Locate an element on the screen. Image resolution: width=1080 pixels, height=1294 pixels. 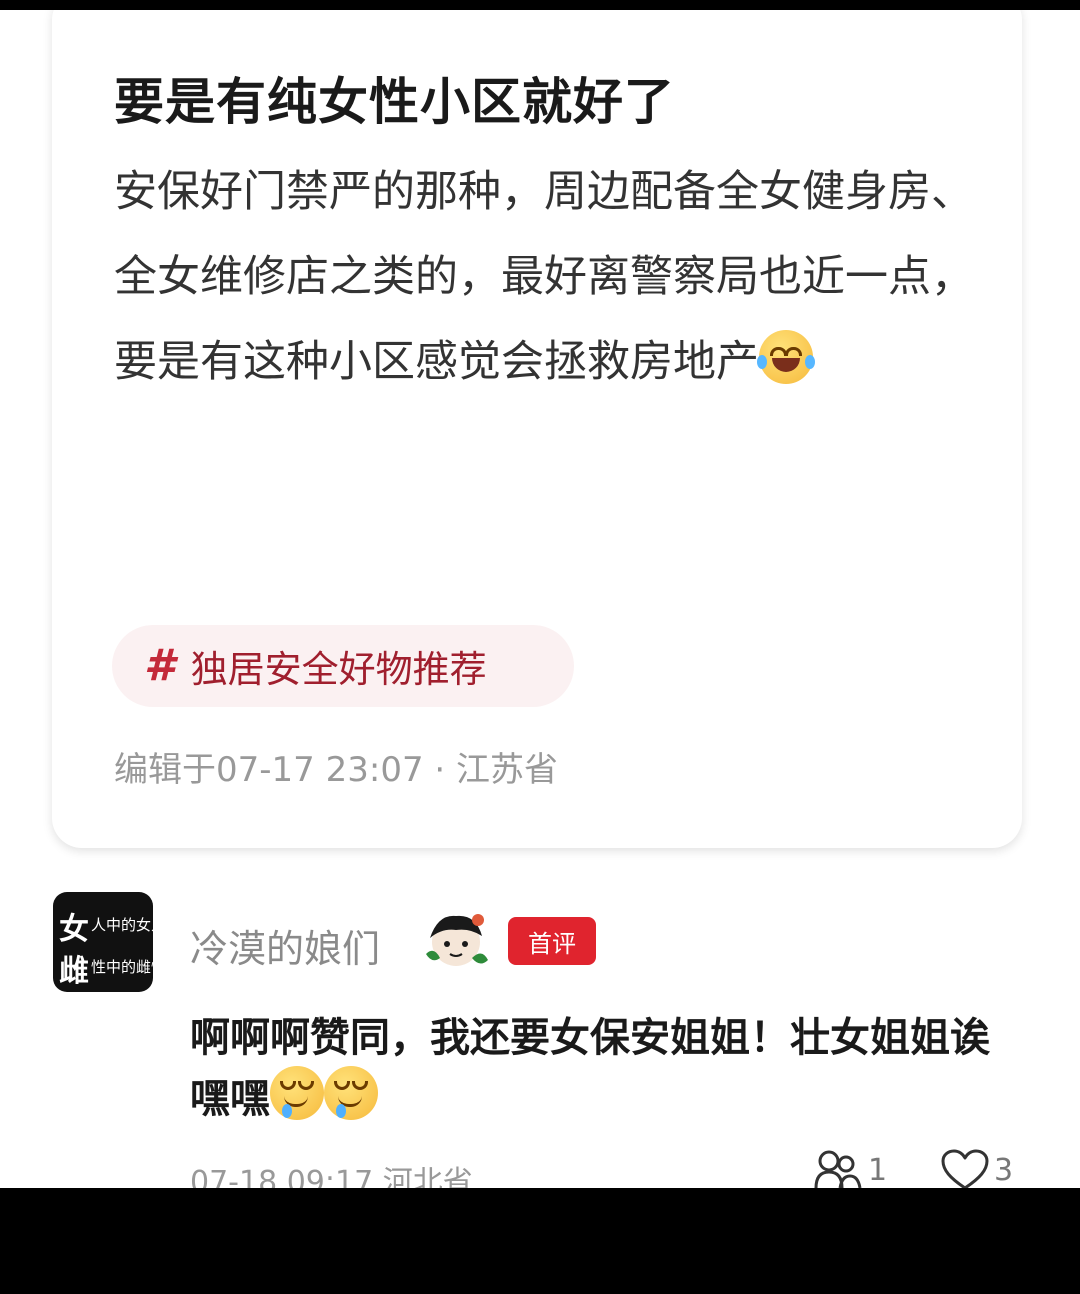
reply-button: 1 is located at coordinates (849, 1168).